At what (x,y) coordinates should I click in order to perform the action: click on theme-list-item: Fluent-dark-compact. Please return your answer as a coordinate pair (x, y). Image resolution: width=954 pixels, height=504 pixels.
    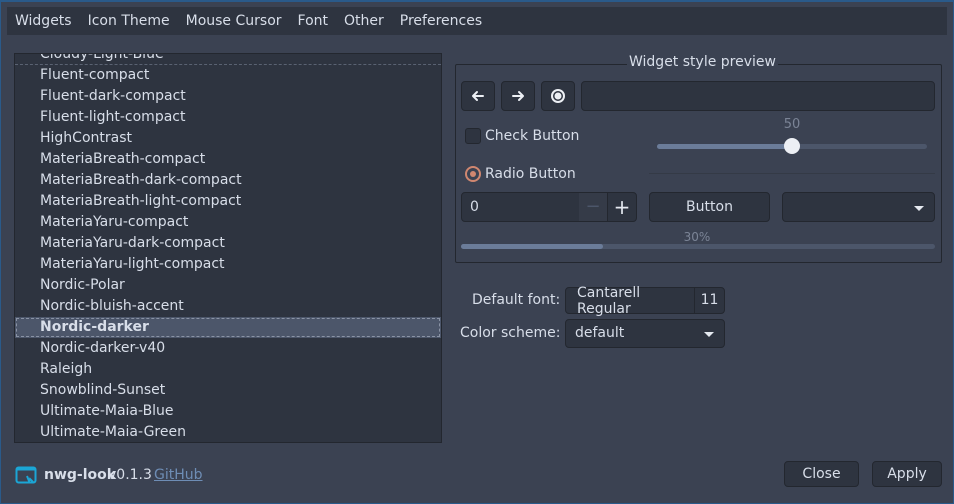
    Looking at the image, I should click on (228, 96).